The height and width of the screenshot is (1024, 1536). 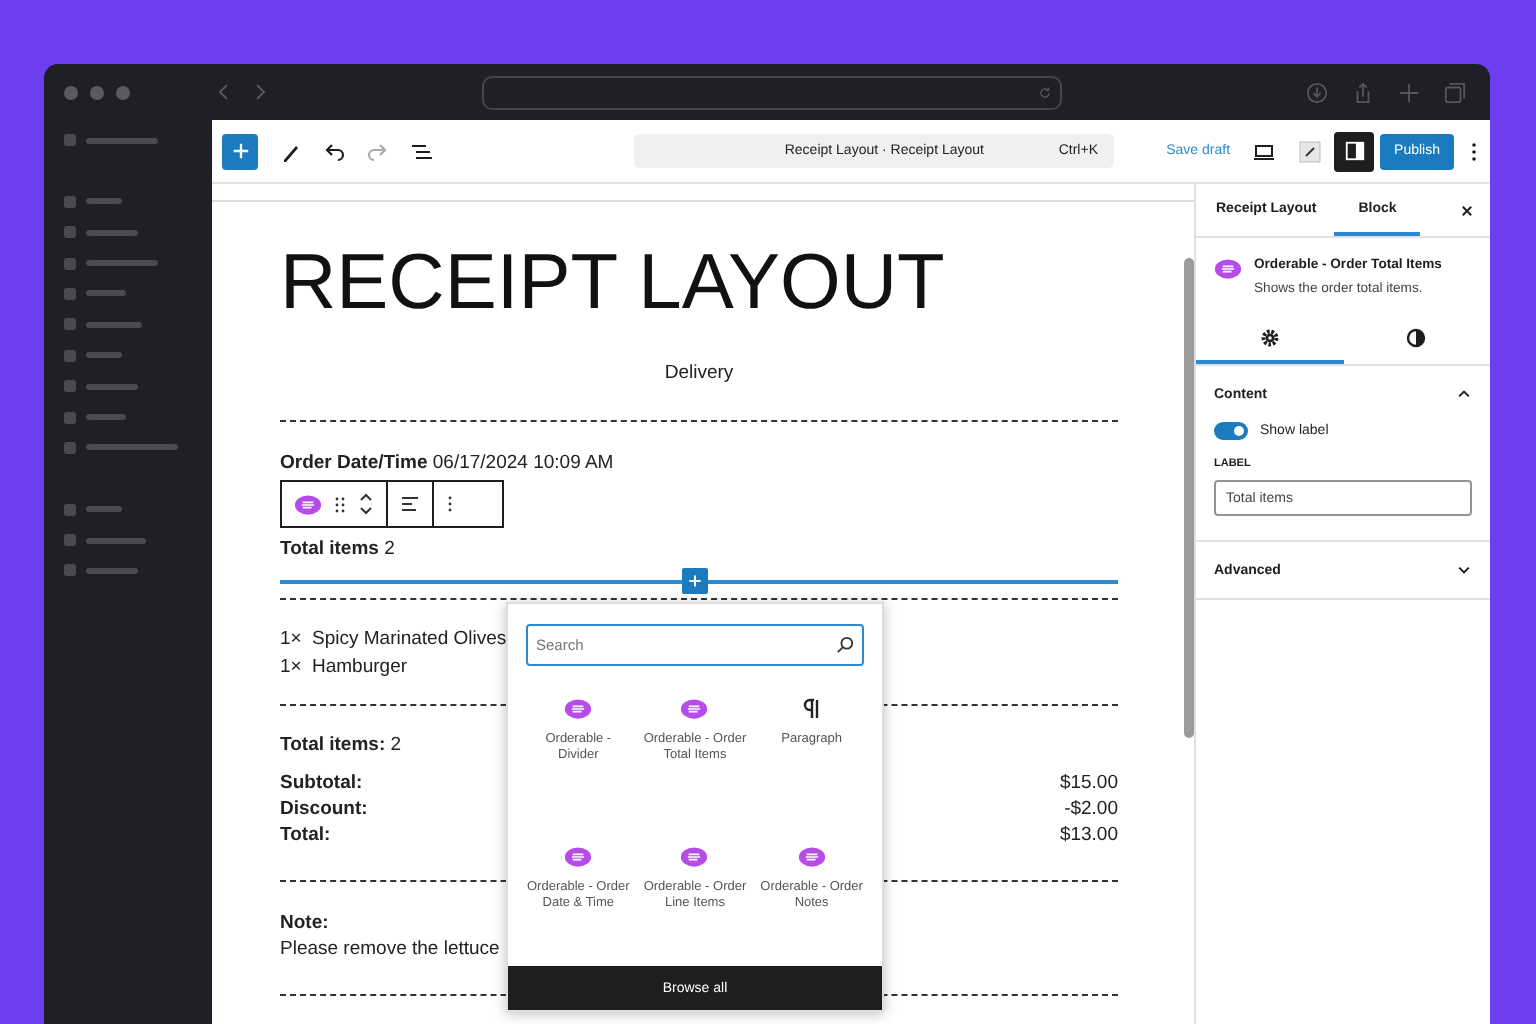 What do you see at coordinates (1088, 835) in the screenshot?
I see `amount-text: $13.00` at bounding box center [1088, 835].